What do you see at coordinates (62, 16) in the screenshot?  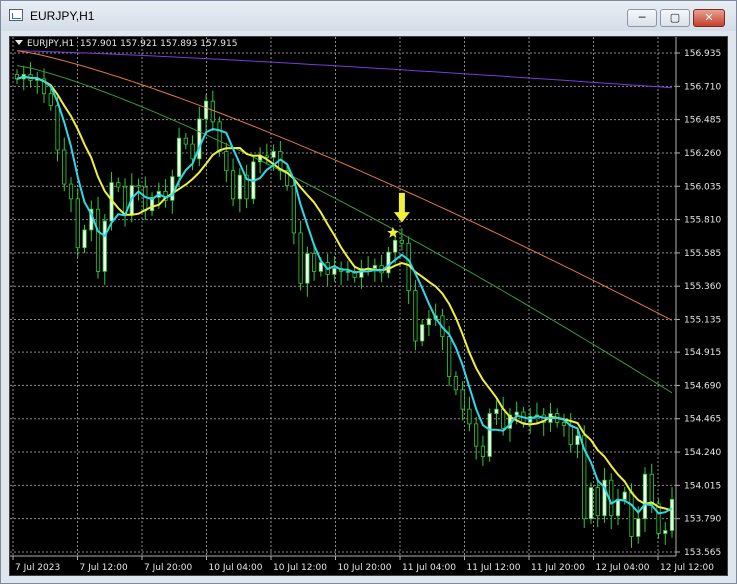 I see `window-title: EURJPY,H1` at bounding box center [62, 16].